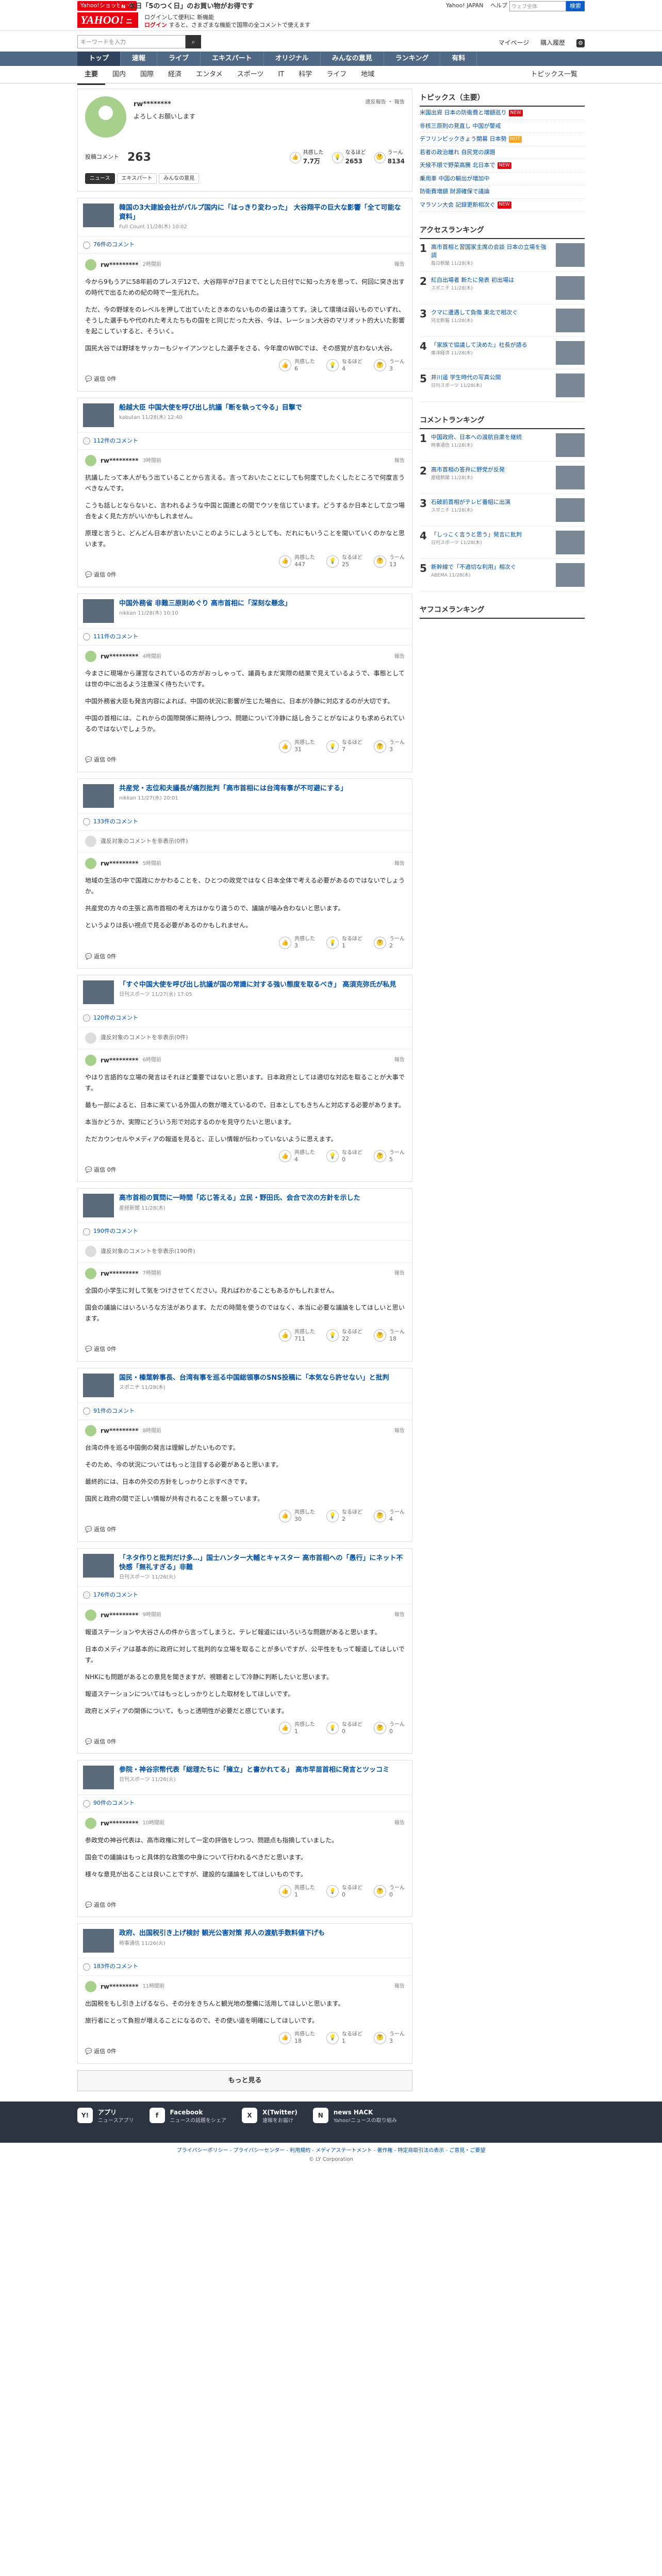  I want to click on reaction-button: 💡 なるほど 7, so click(344, 747).